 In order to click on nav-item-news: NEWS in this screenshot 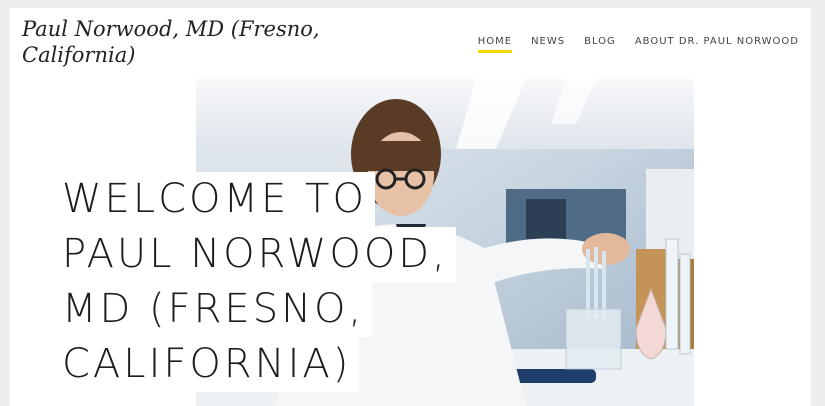, I will do `click(548, 44)`.